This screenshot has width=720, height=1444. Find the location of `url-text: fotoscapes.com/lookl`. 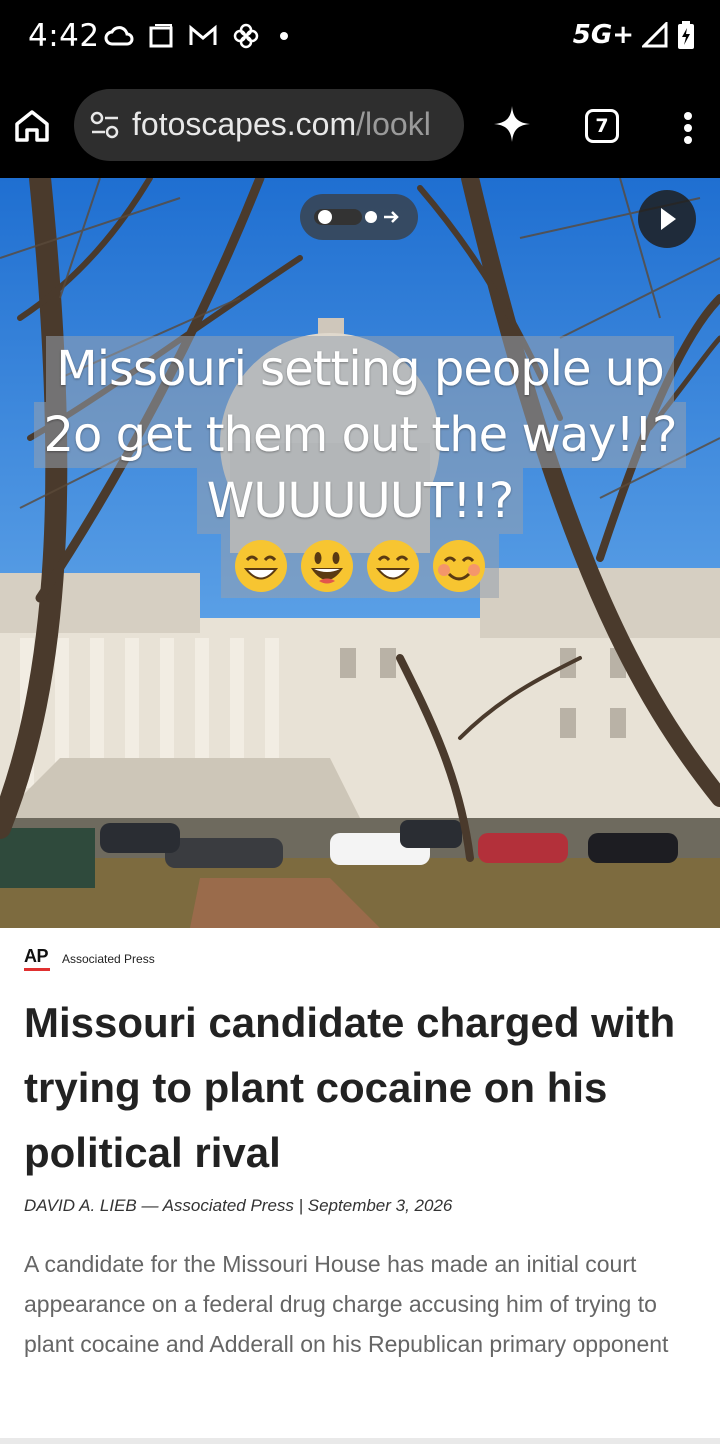

url-text: fotoscapes.com/lookl is located at coordinates (281, 124).